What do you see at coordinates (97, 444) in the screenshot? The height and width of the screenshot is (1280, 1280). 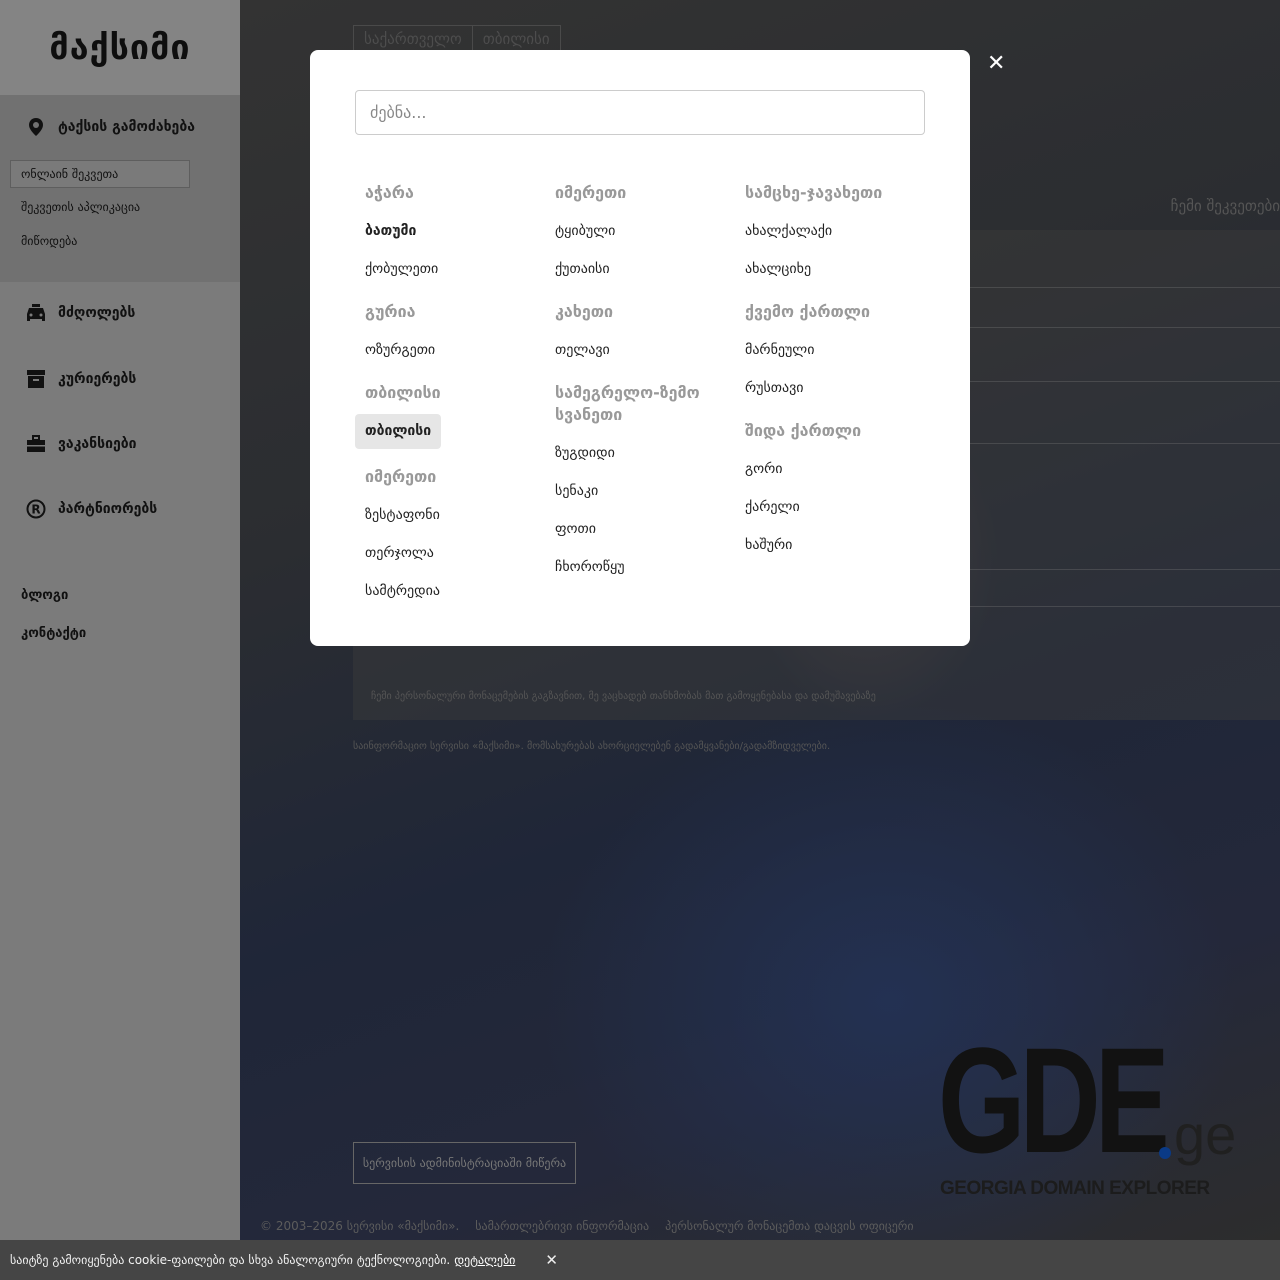 I see `nav-vacancies-label: ვაკანსიები` at bounding box center [97, 444].